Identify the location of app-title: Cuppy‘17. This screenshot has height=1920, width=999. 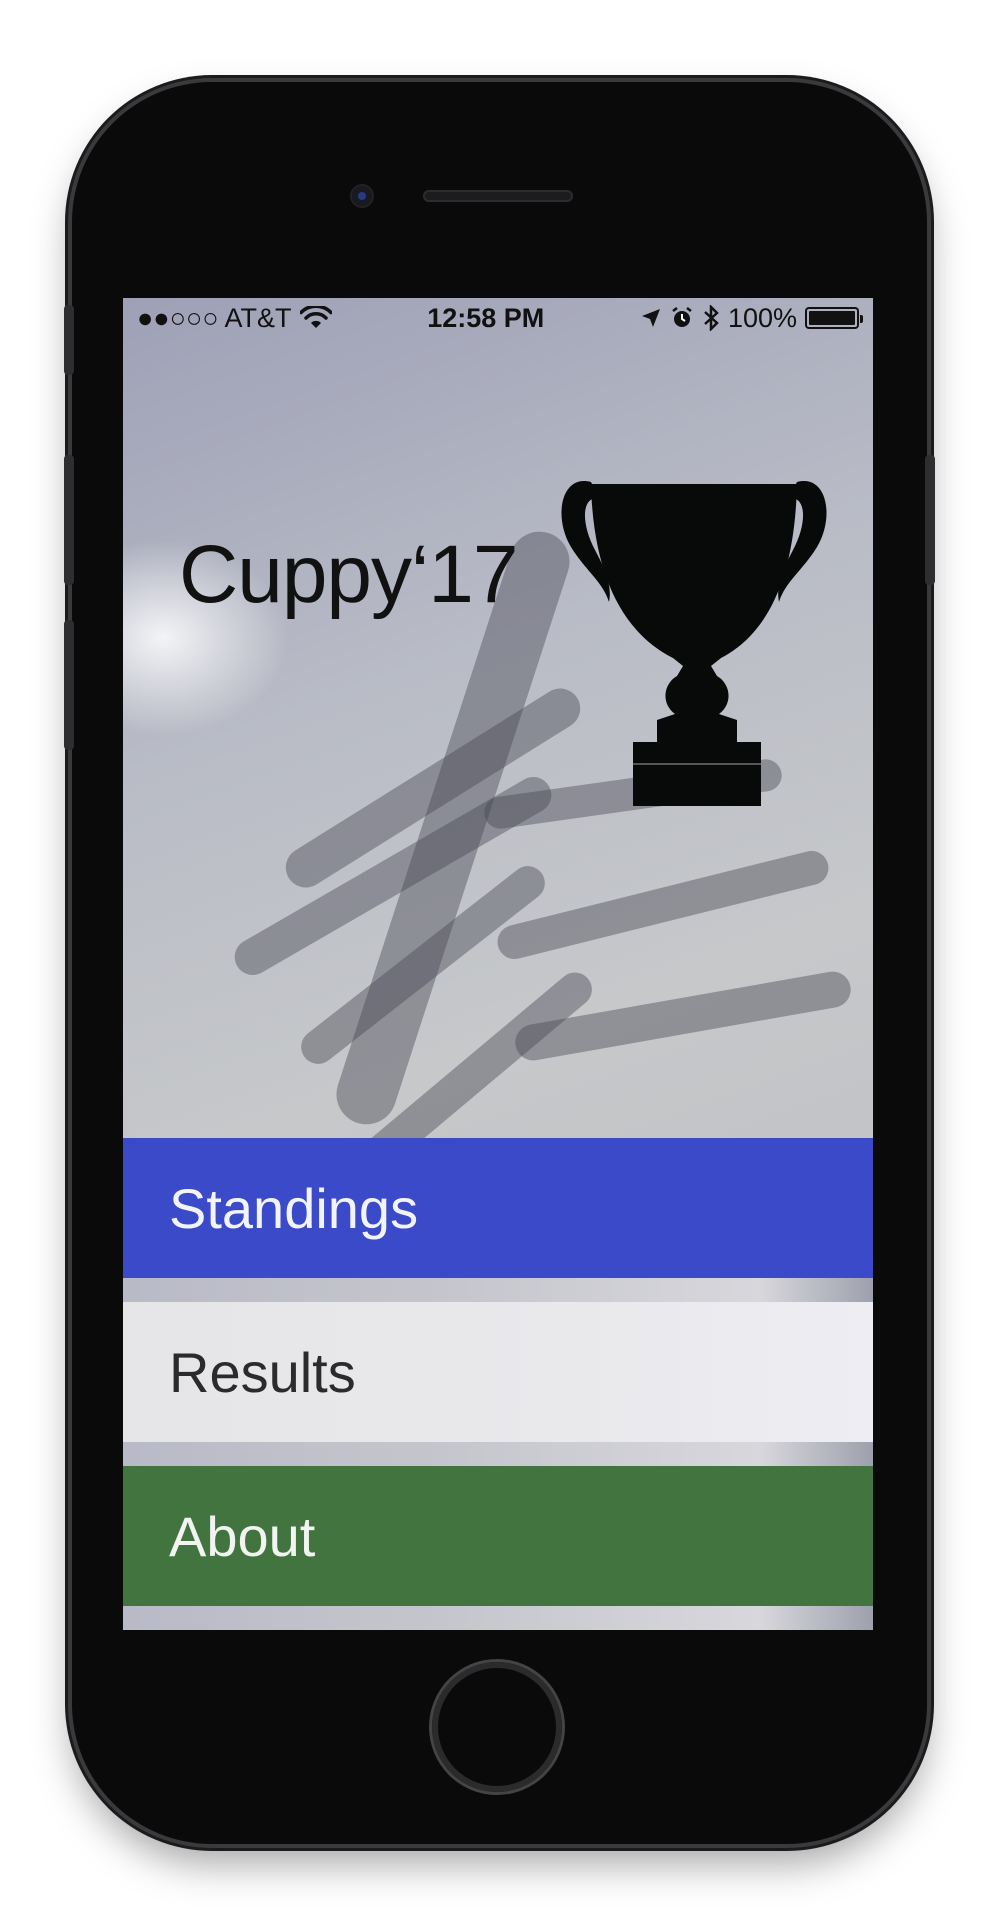
(348, 574).